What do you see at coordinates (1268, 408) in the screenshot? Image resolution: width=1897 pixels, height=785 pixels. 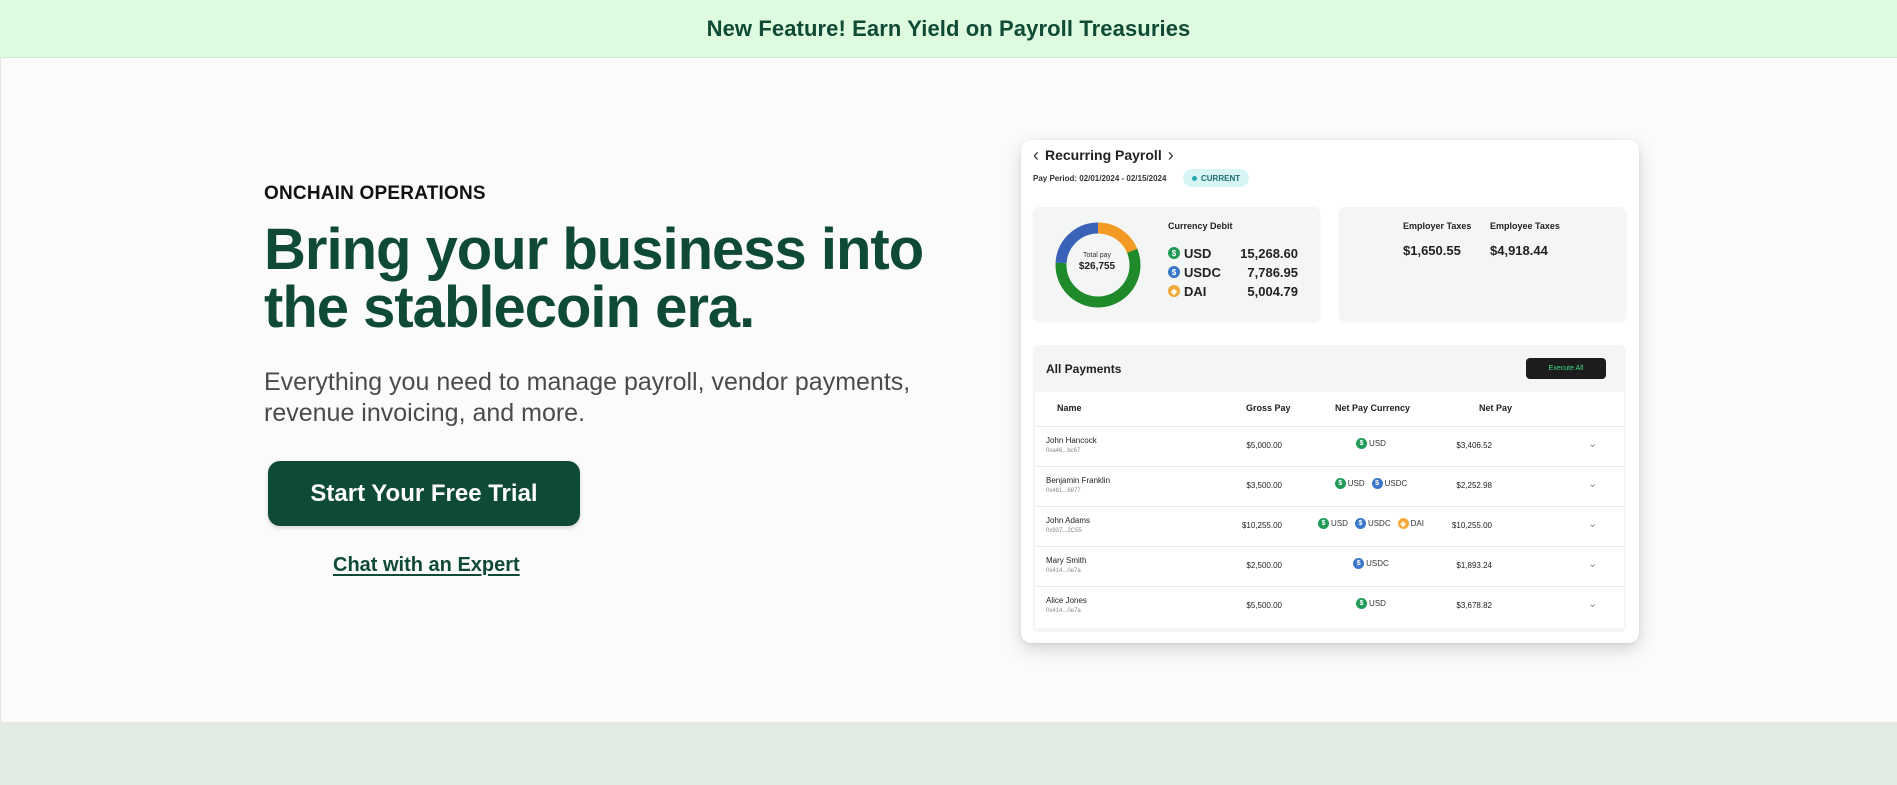 I see `column-header-gross-pay: Gross Pay` at bounding box center [1268, 408].